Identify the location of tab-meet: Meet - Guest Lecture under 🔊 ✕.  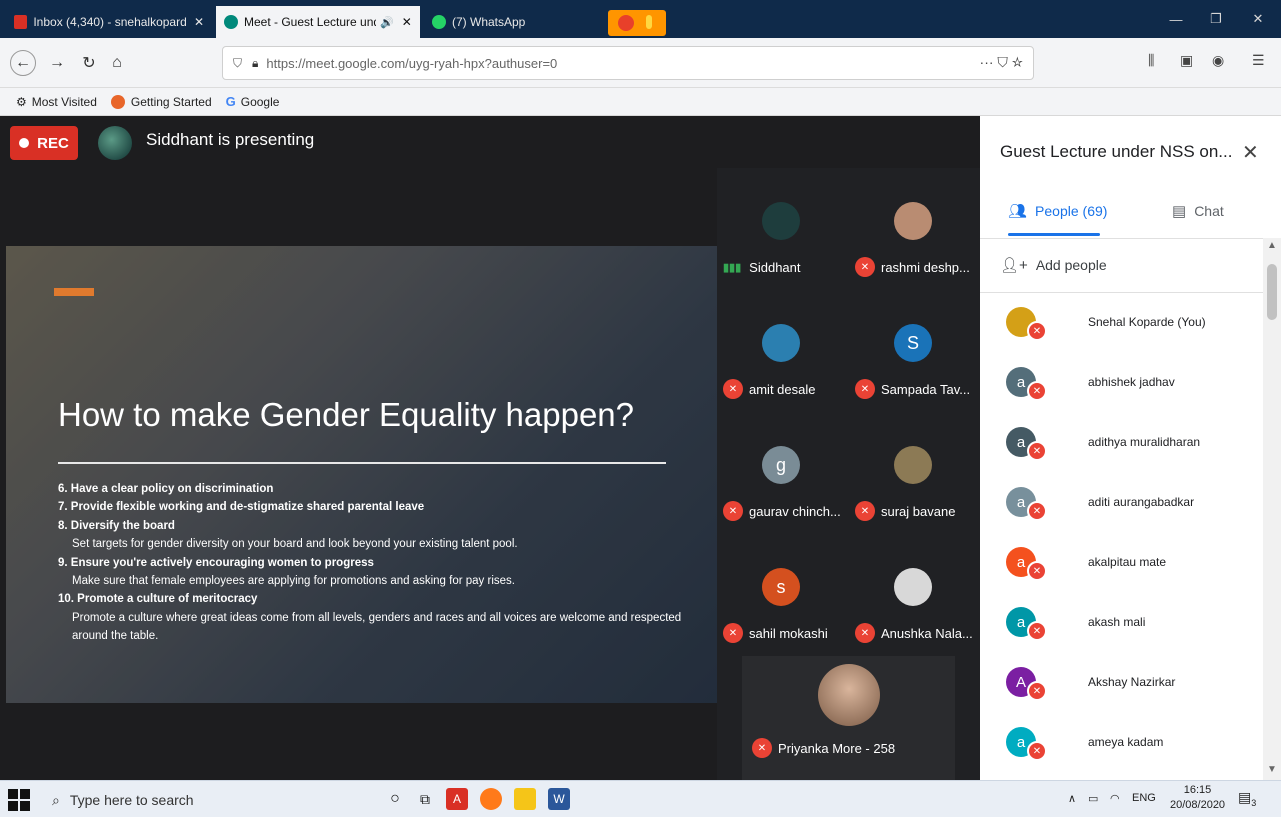
(318, 22).